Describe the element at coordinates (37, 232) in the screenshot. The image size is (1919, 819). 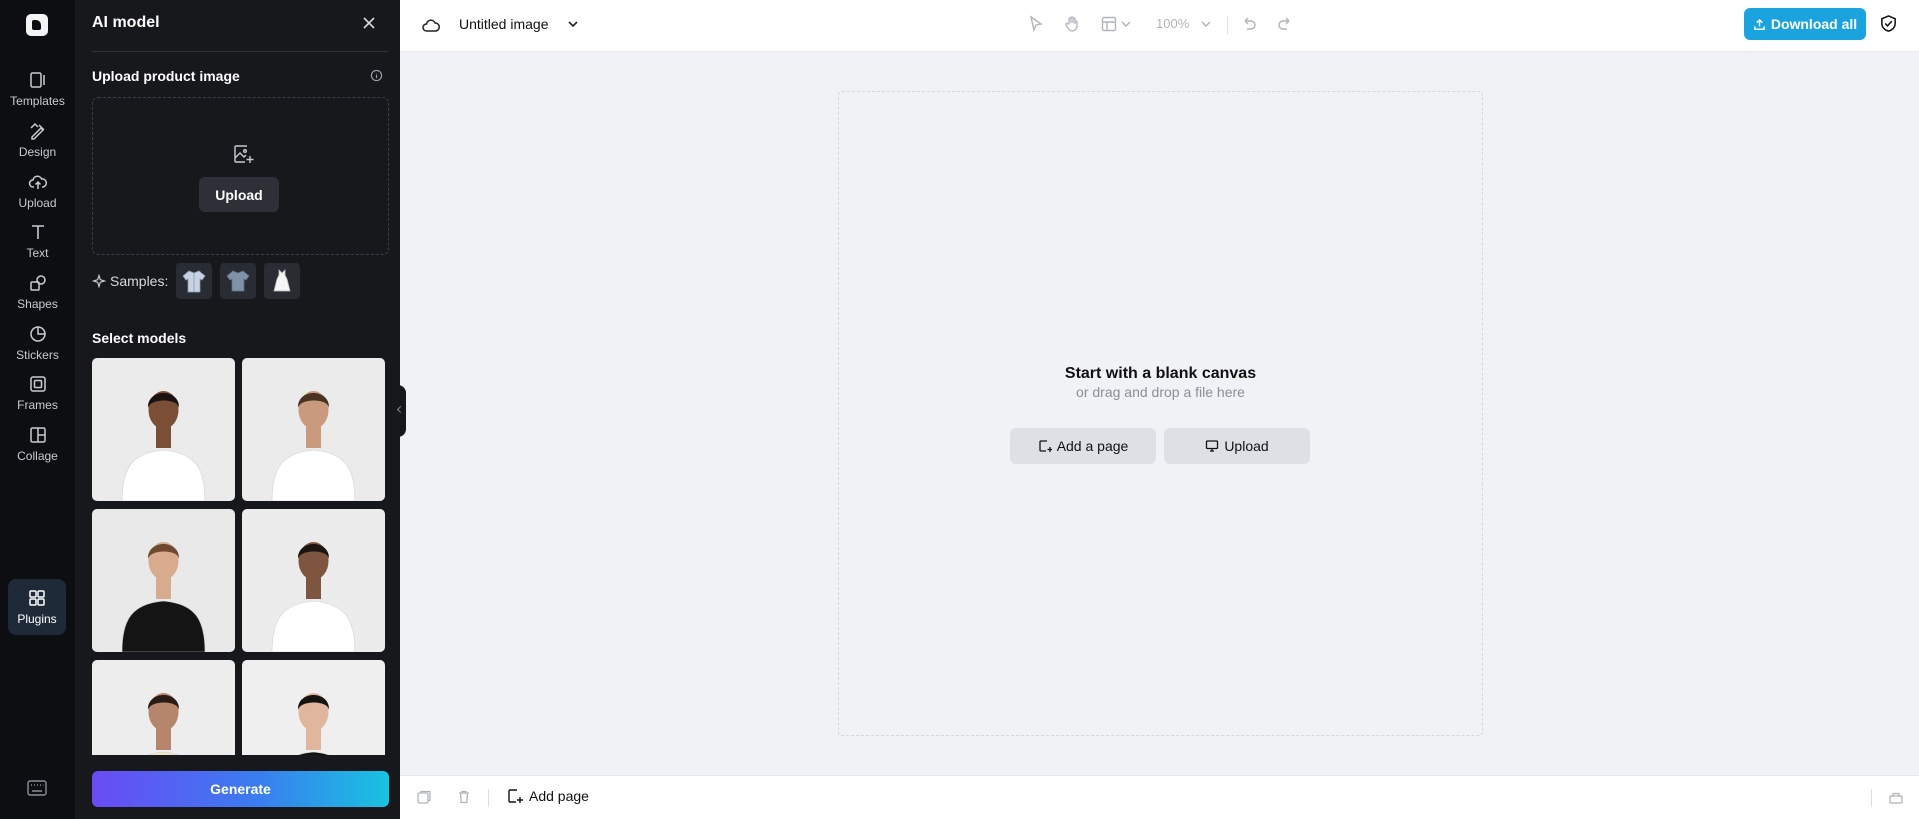
I see `text-icon` at that location.